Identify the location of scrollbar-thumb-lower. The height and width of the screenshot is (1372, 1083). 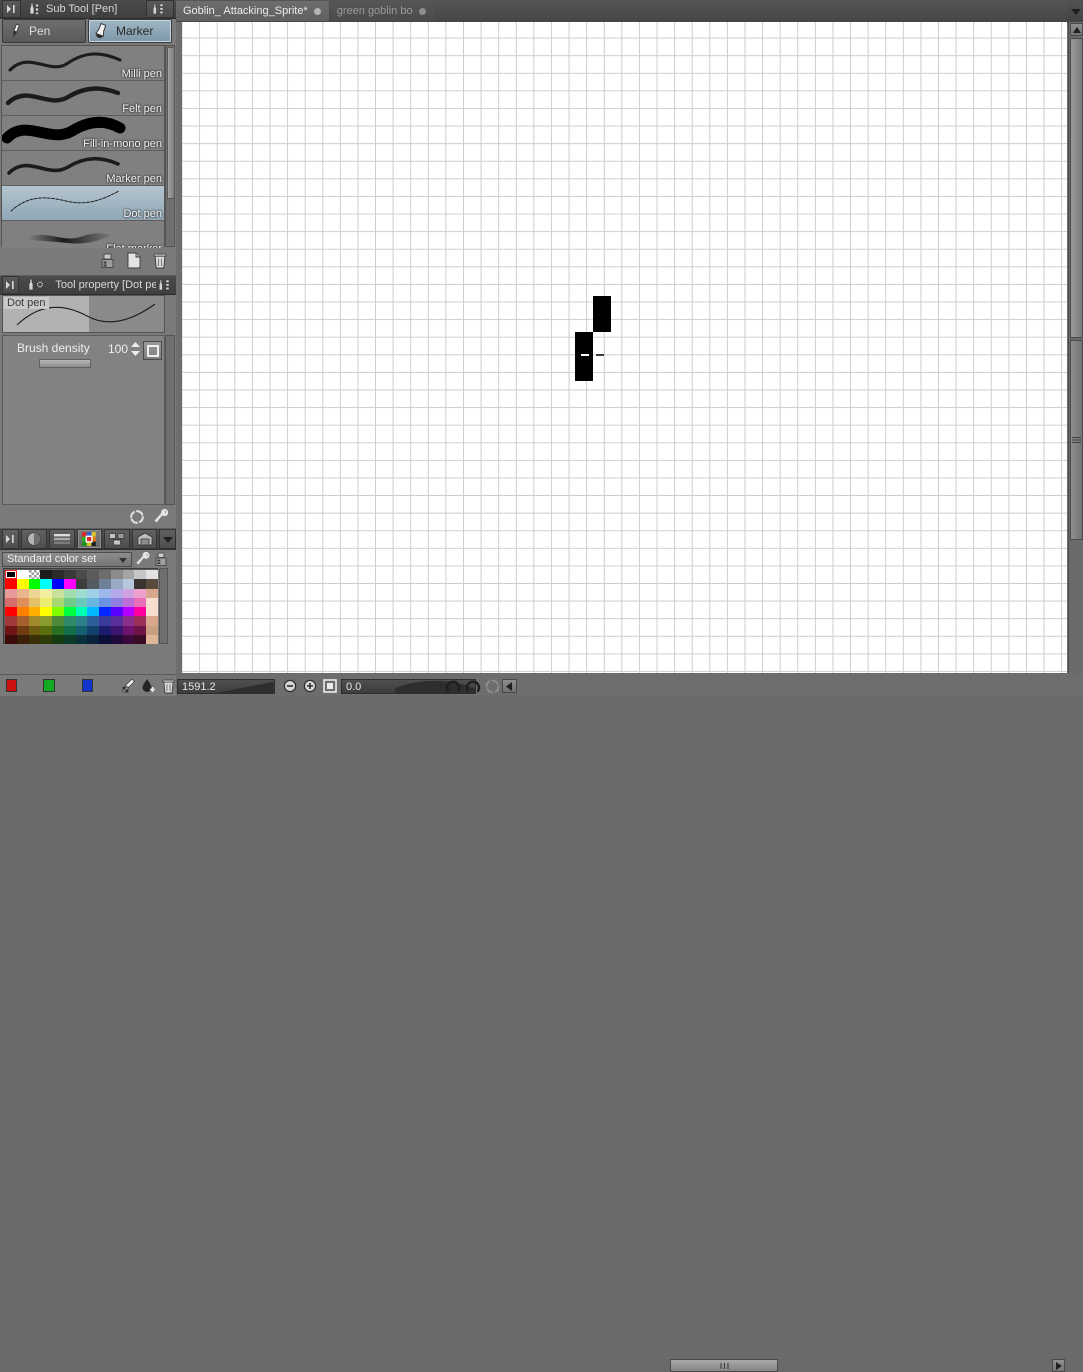
(1076, 440).